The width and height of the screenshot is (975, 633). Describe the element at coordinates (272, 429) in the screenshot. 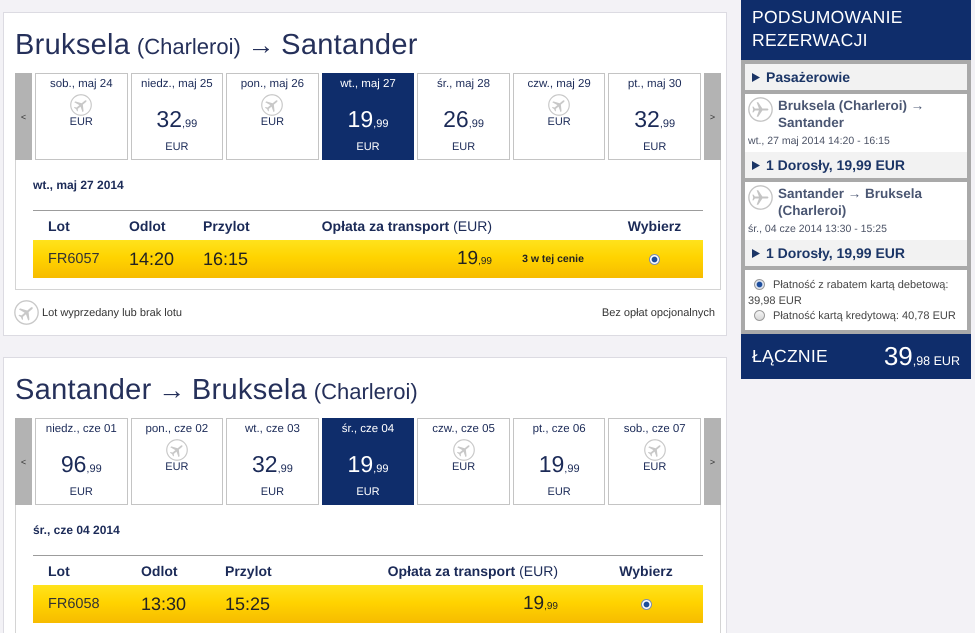

I see `date-label: wt., cze 03` at that location.